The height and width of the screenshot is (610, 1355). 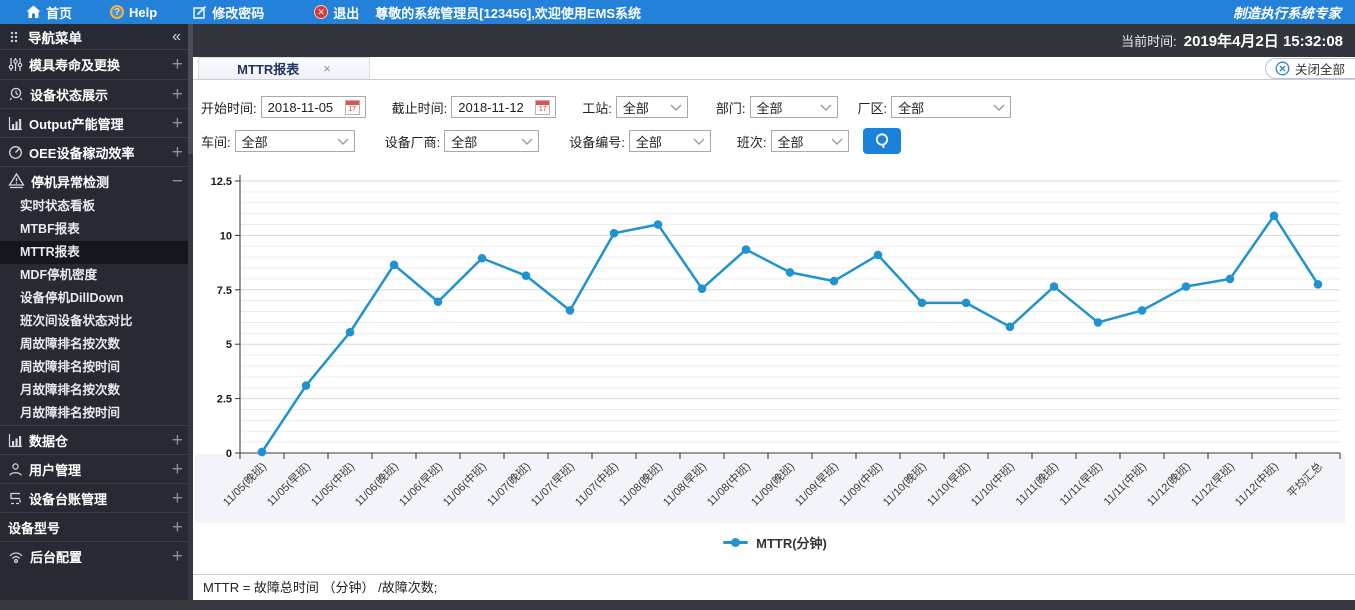 I want to click on legend-item-mttr: MTTR(分钟), so click(x=775, y=542).